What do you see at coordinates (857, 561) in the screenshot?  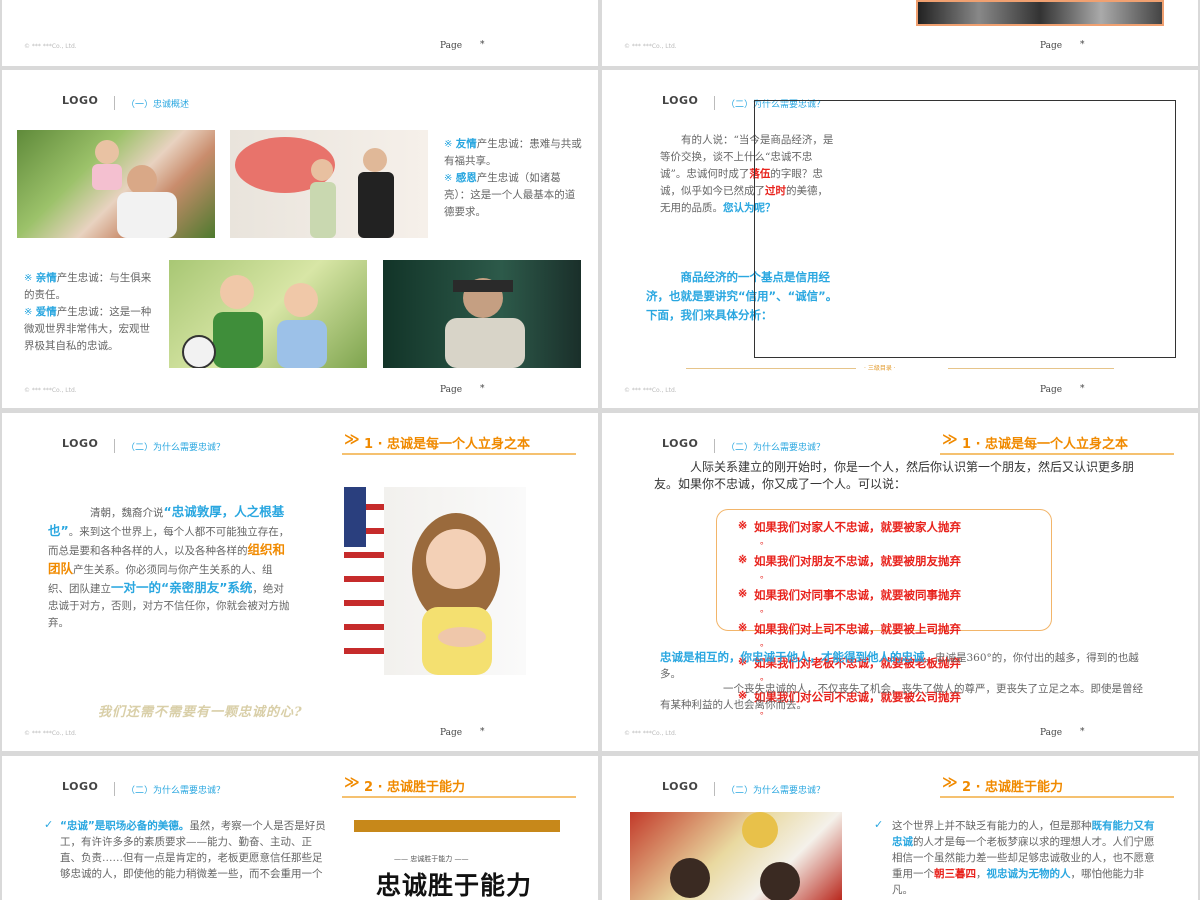 I see `warning-item: 如果我们对朋友不忠诚，就要被朋友抛弃` at bounding box center [857, 561].